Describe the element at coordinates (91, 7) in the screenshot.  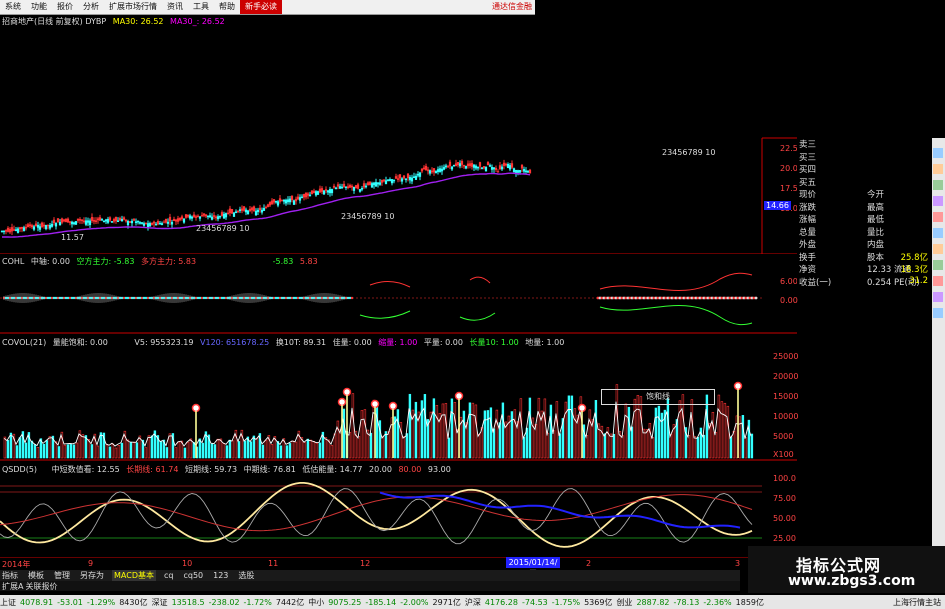
I see `menu-item: 分析` at that location.